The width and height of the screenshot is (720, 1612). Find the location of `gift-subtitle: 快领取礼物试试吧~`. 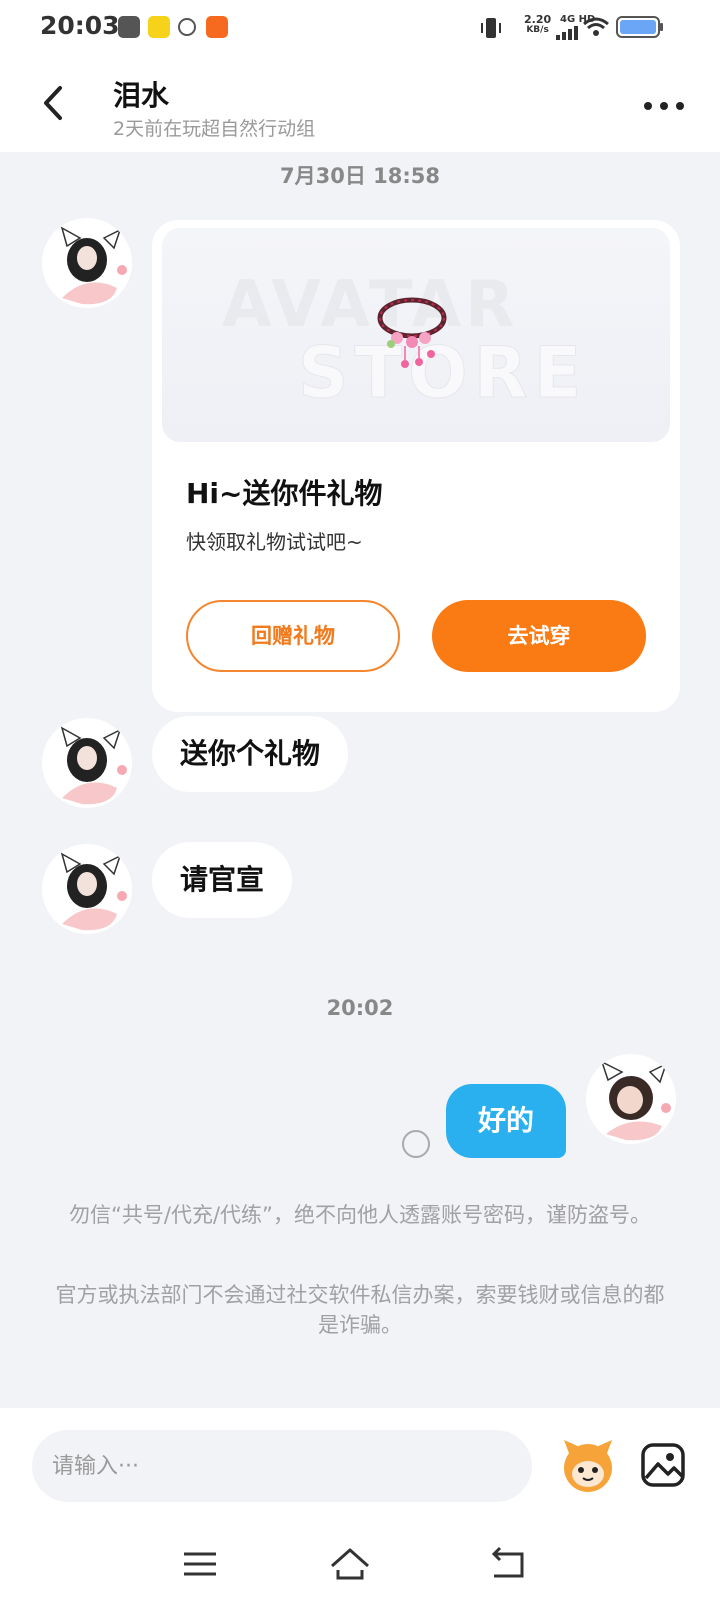

gift-subtitle: 快领取礼物试试吧~ is located at coordinates (274, 542).